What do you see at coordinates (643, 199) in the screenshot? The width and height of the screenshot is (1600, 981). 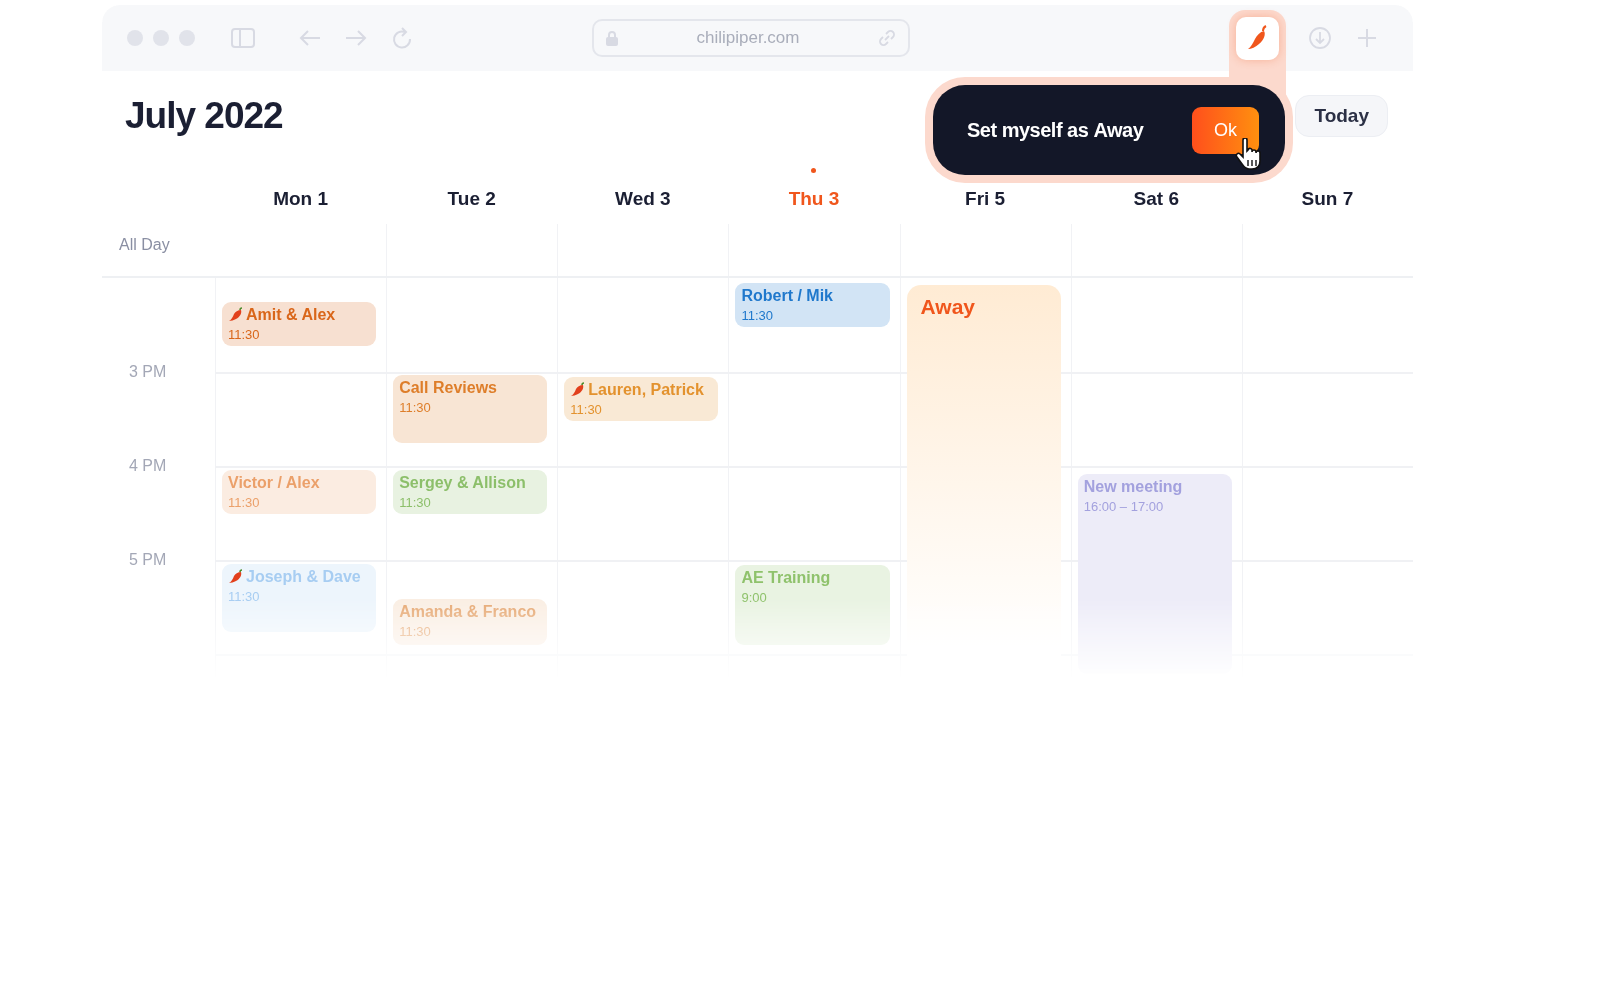 I see `day-header: Wed 3` at bounding box center [643, 199].